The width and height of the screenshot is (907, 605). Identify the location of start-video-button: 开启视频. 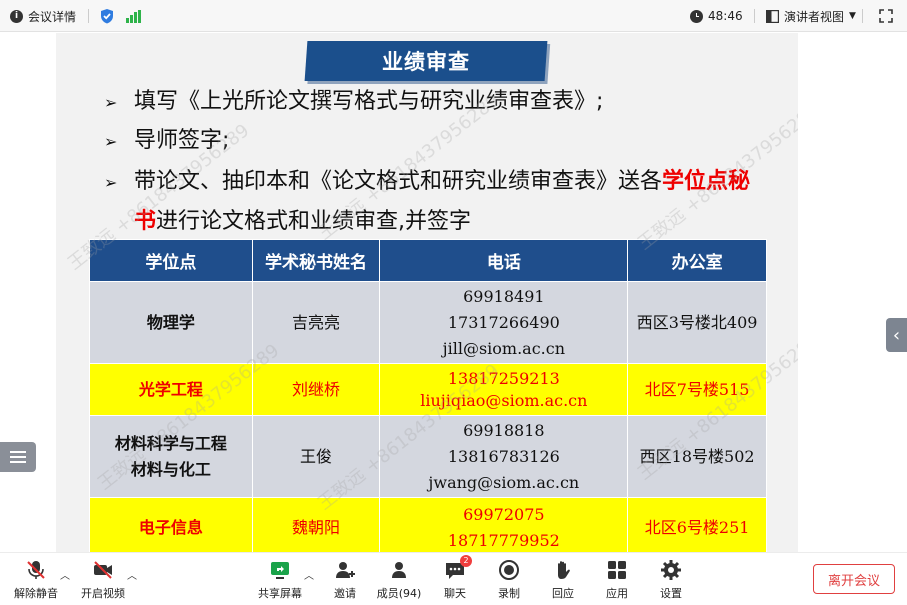
(103, 580).